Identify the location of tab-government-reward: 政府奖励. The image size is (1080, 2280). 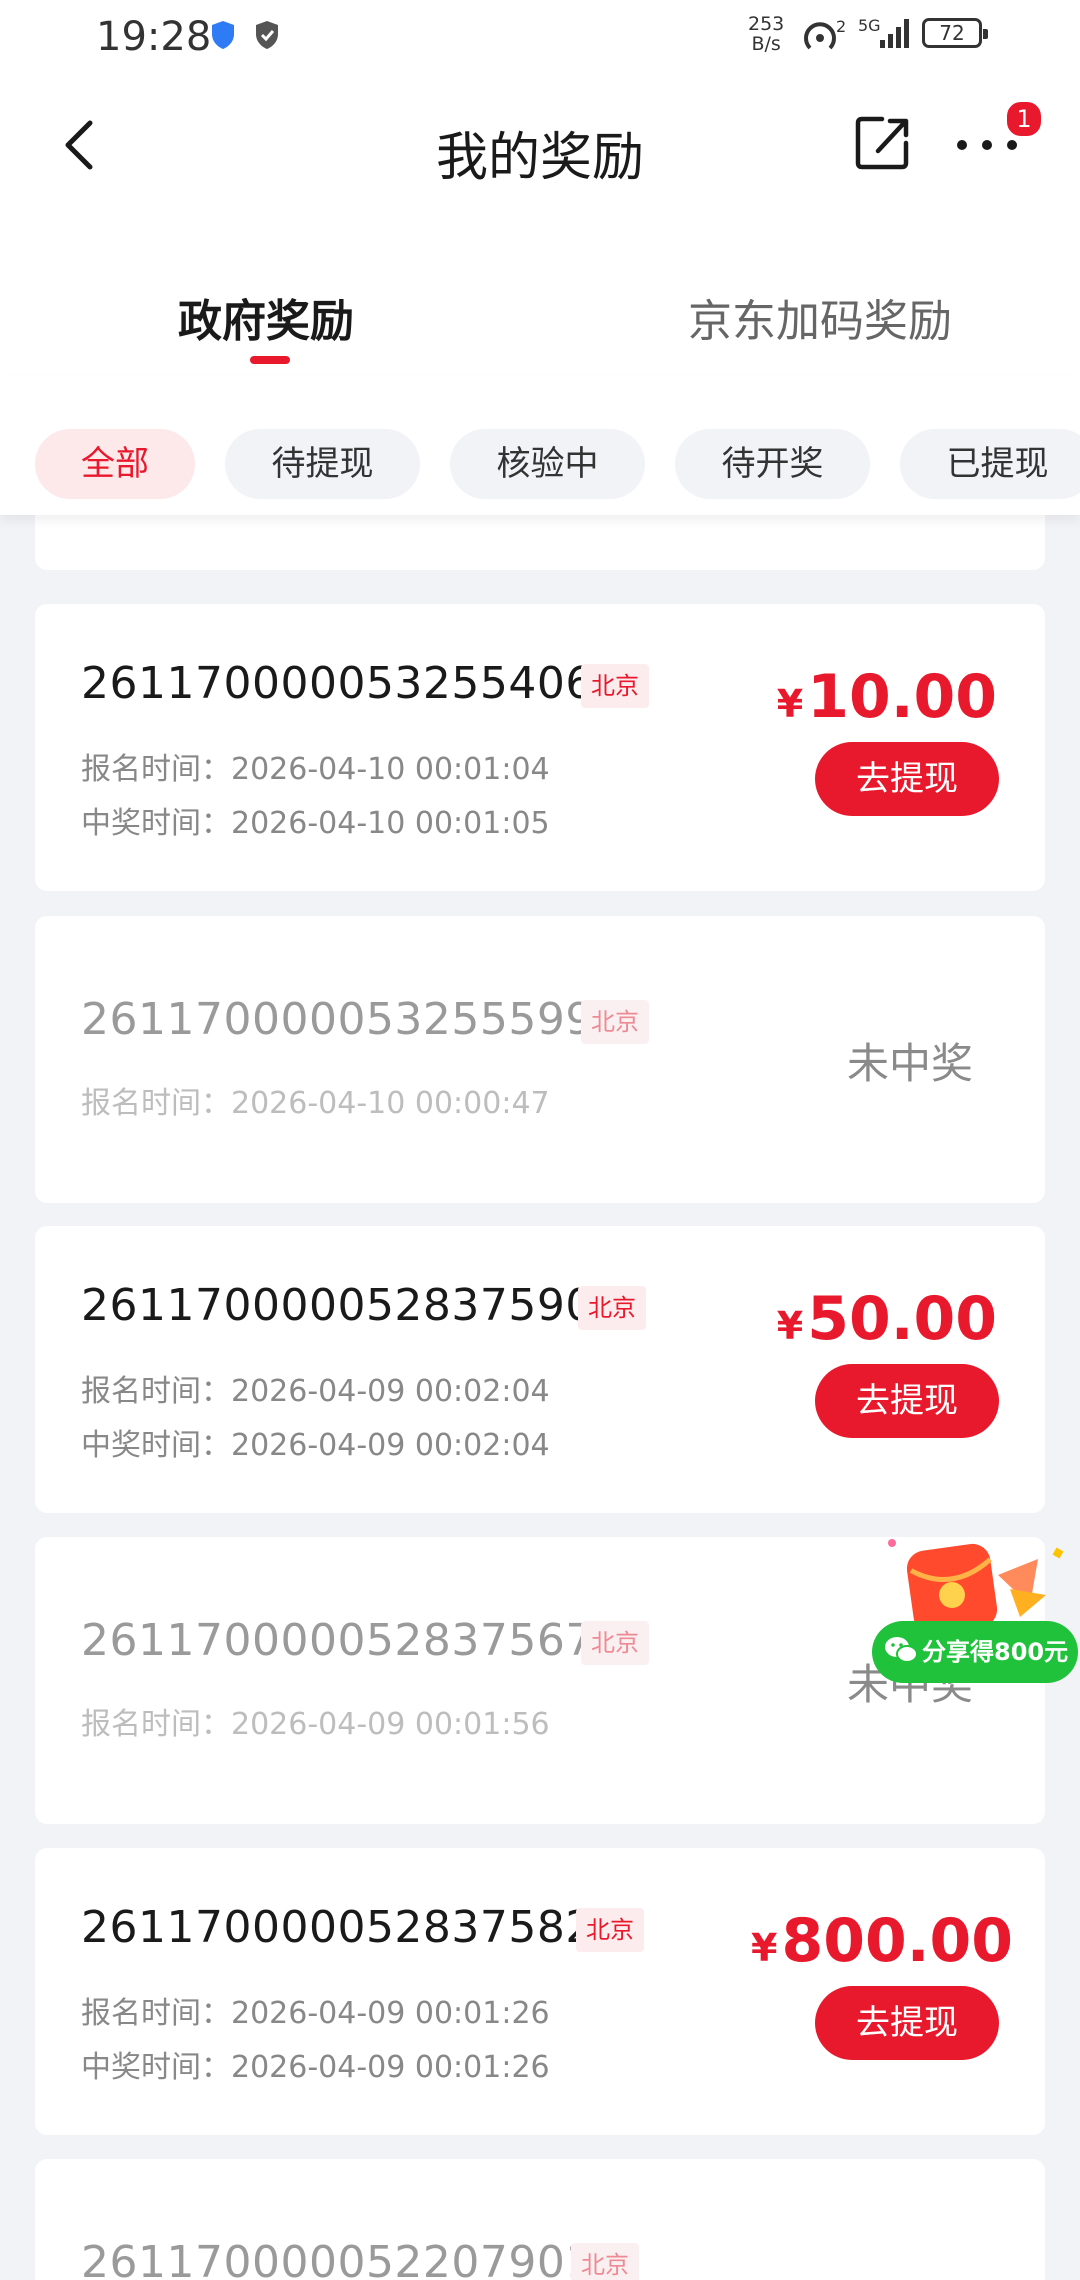
(266, 317).